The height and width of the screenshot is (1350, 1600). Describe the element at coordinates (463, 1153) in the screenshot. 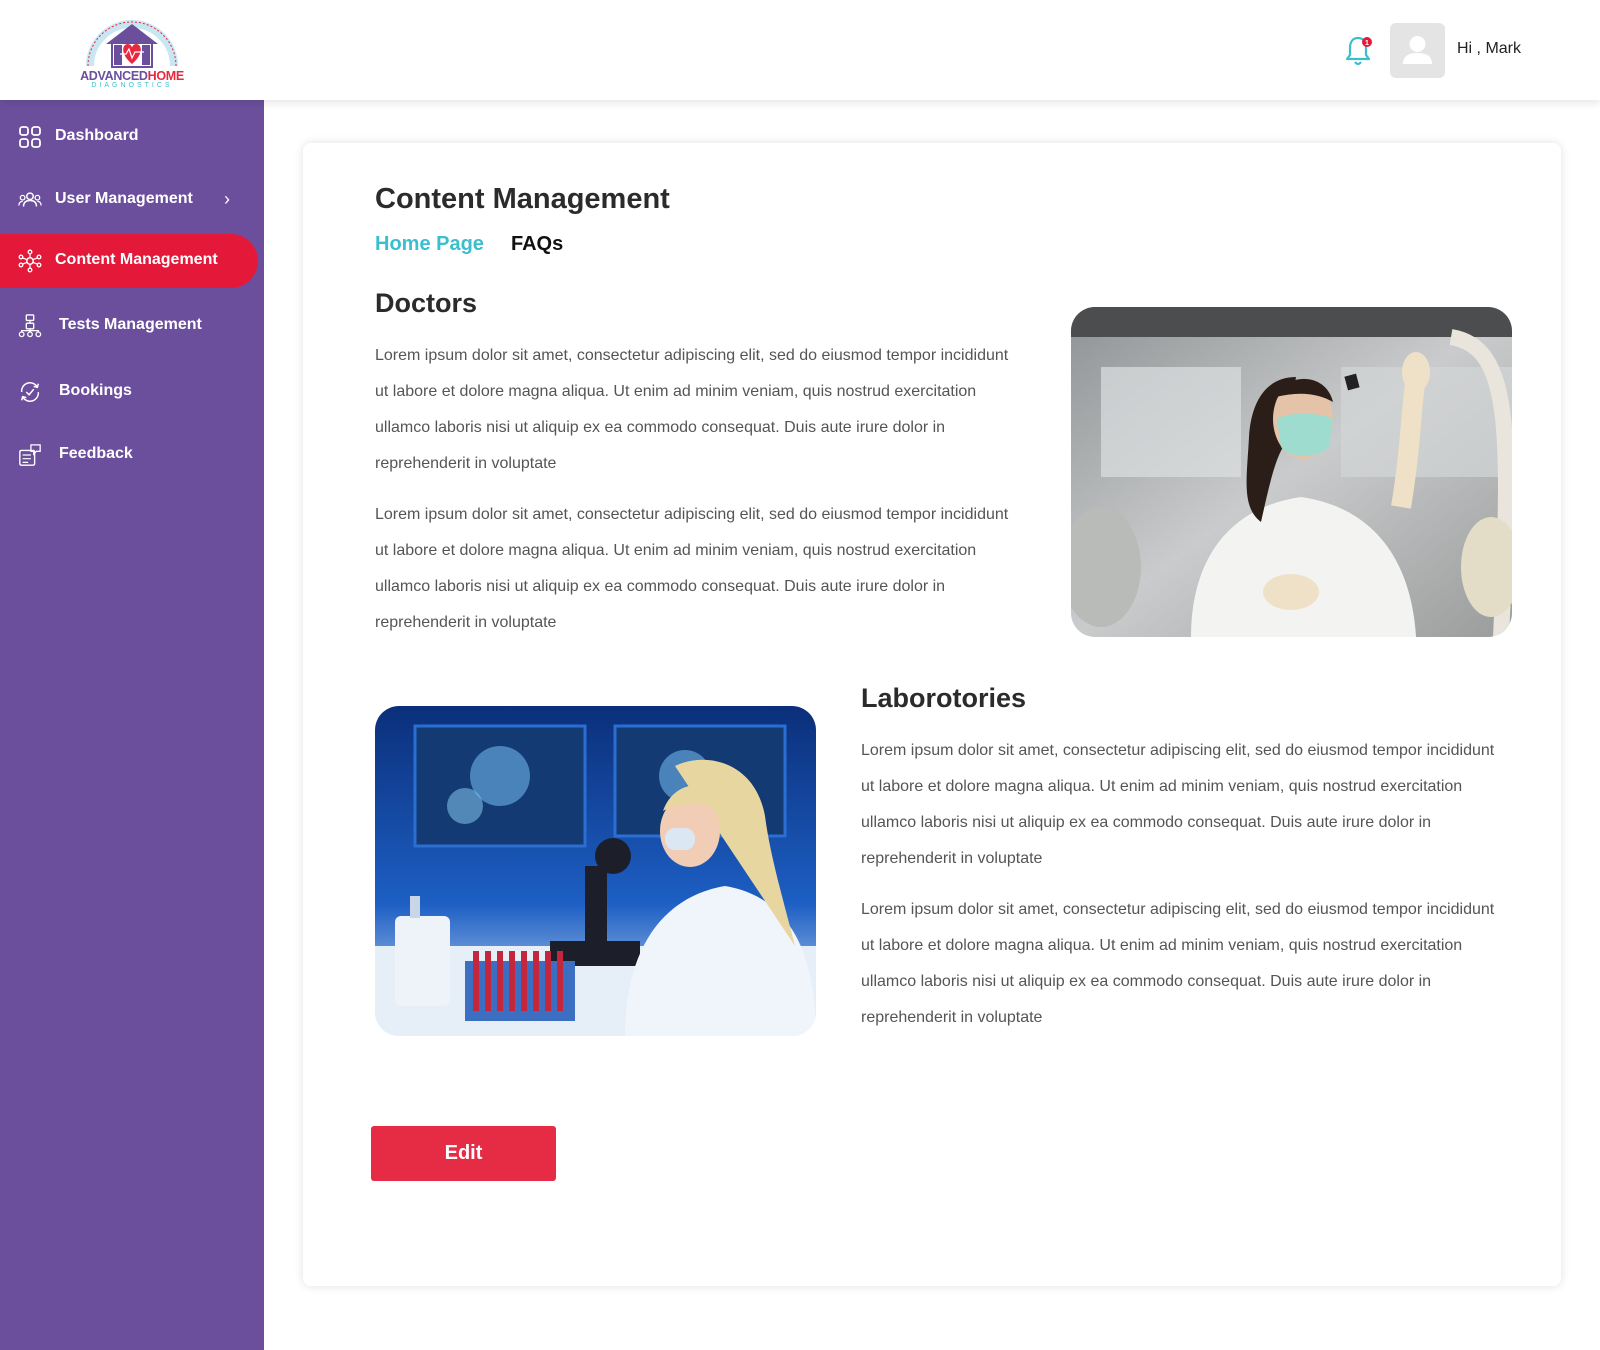

I see `edit-button: Edit` at that location.